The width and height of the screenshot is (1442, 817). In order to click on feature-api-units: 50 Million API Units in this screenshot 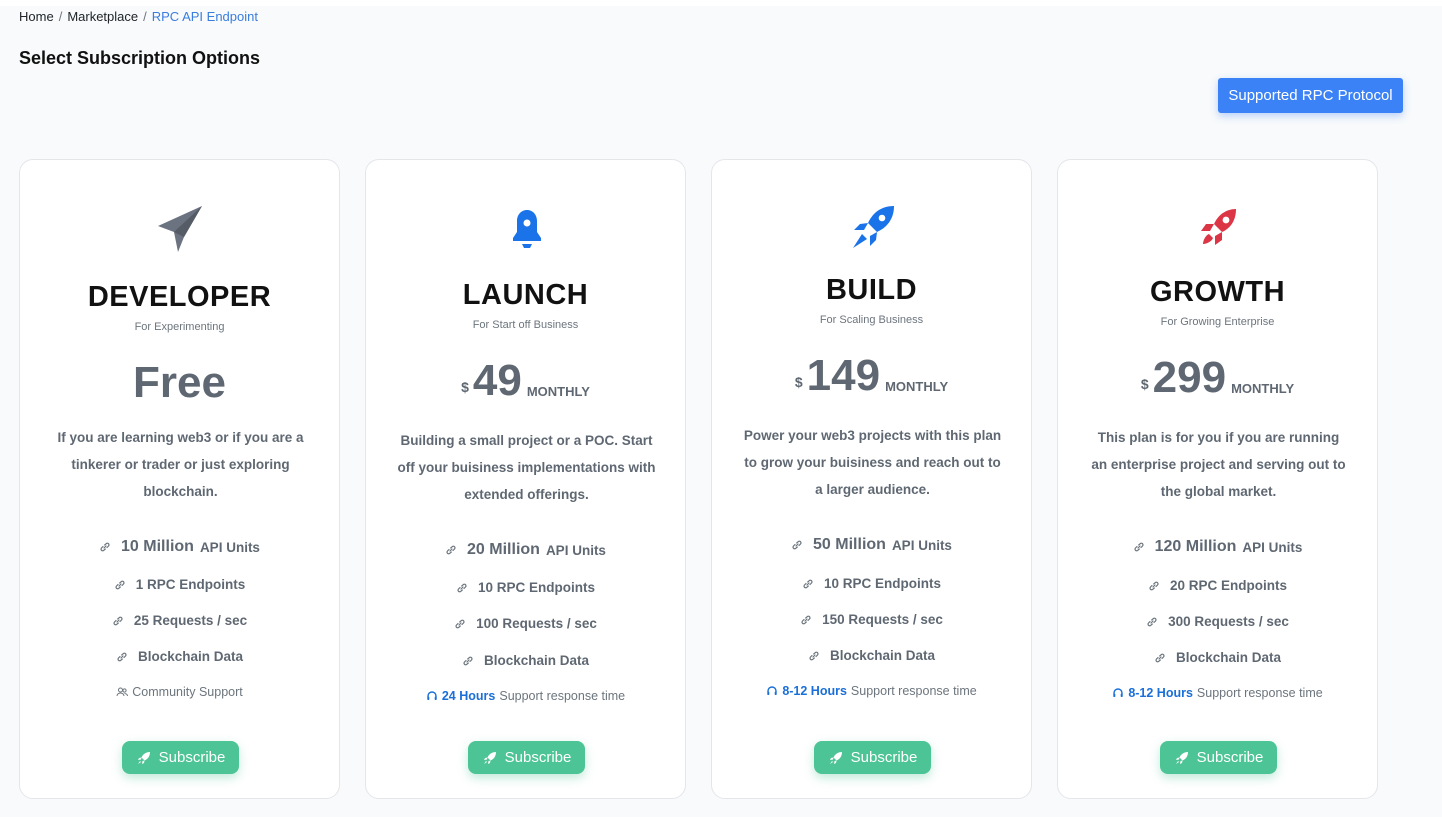, I will do `click(871, 545)`.